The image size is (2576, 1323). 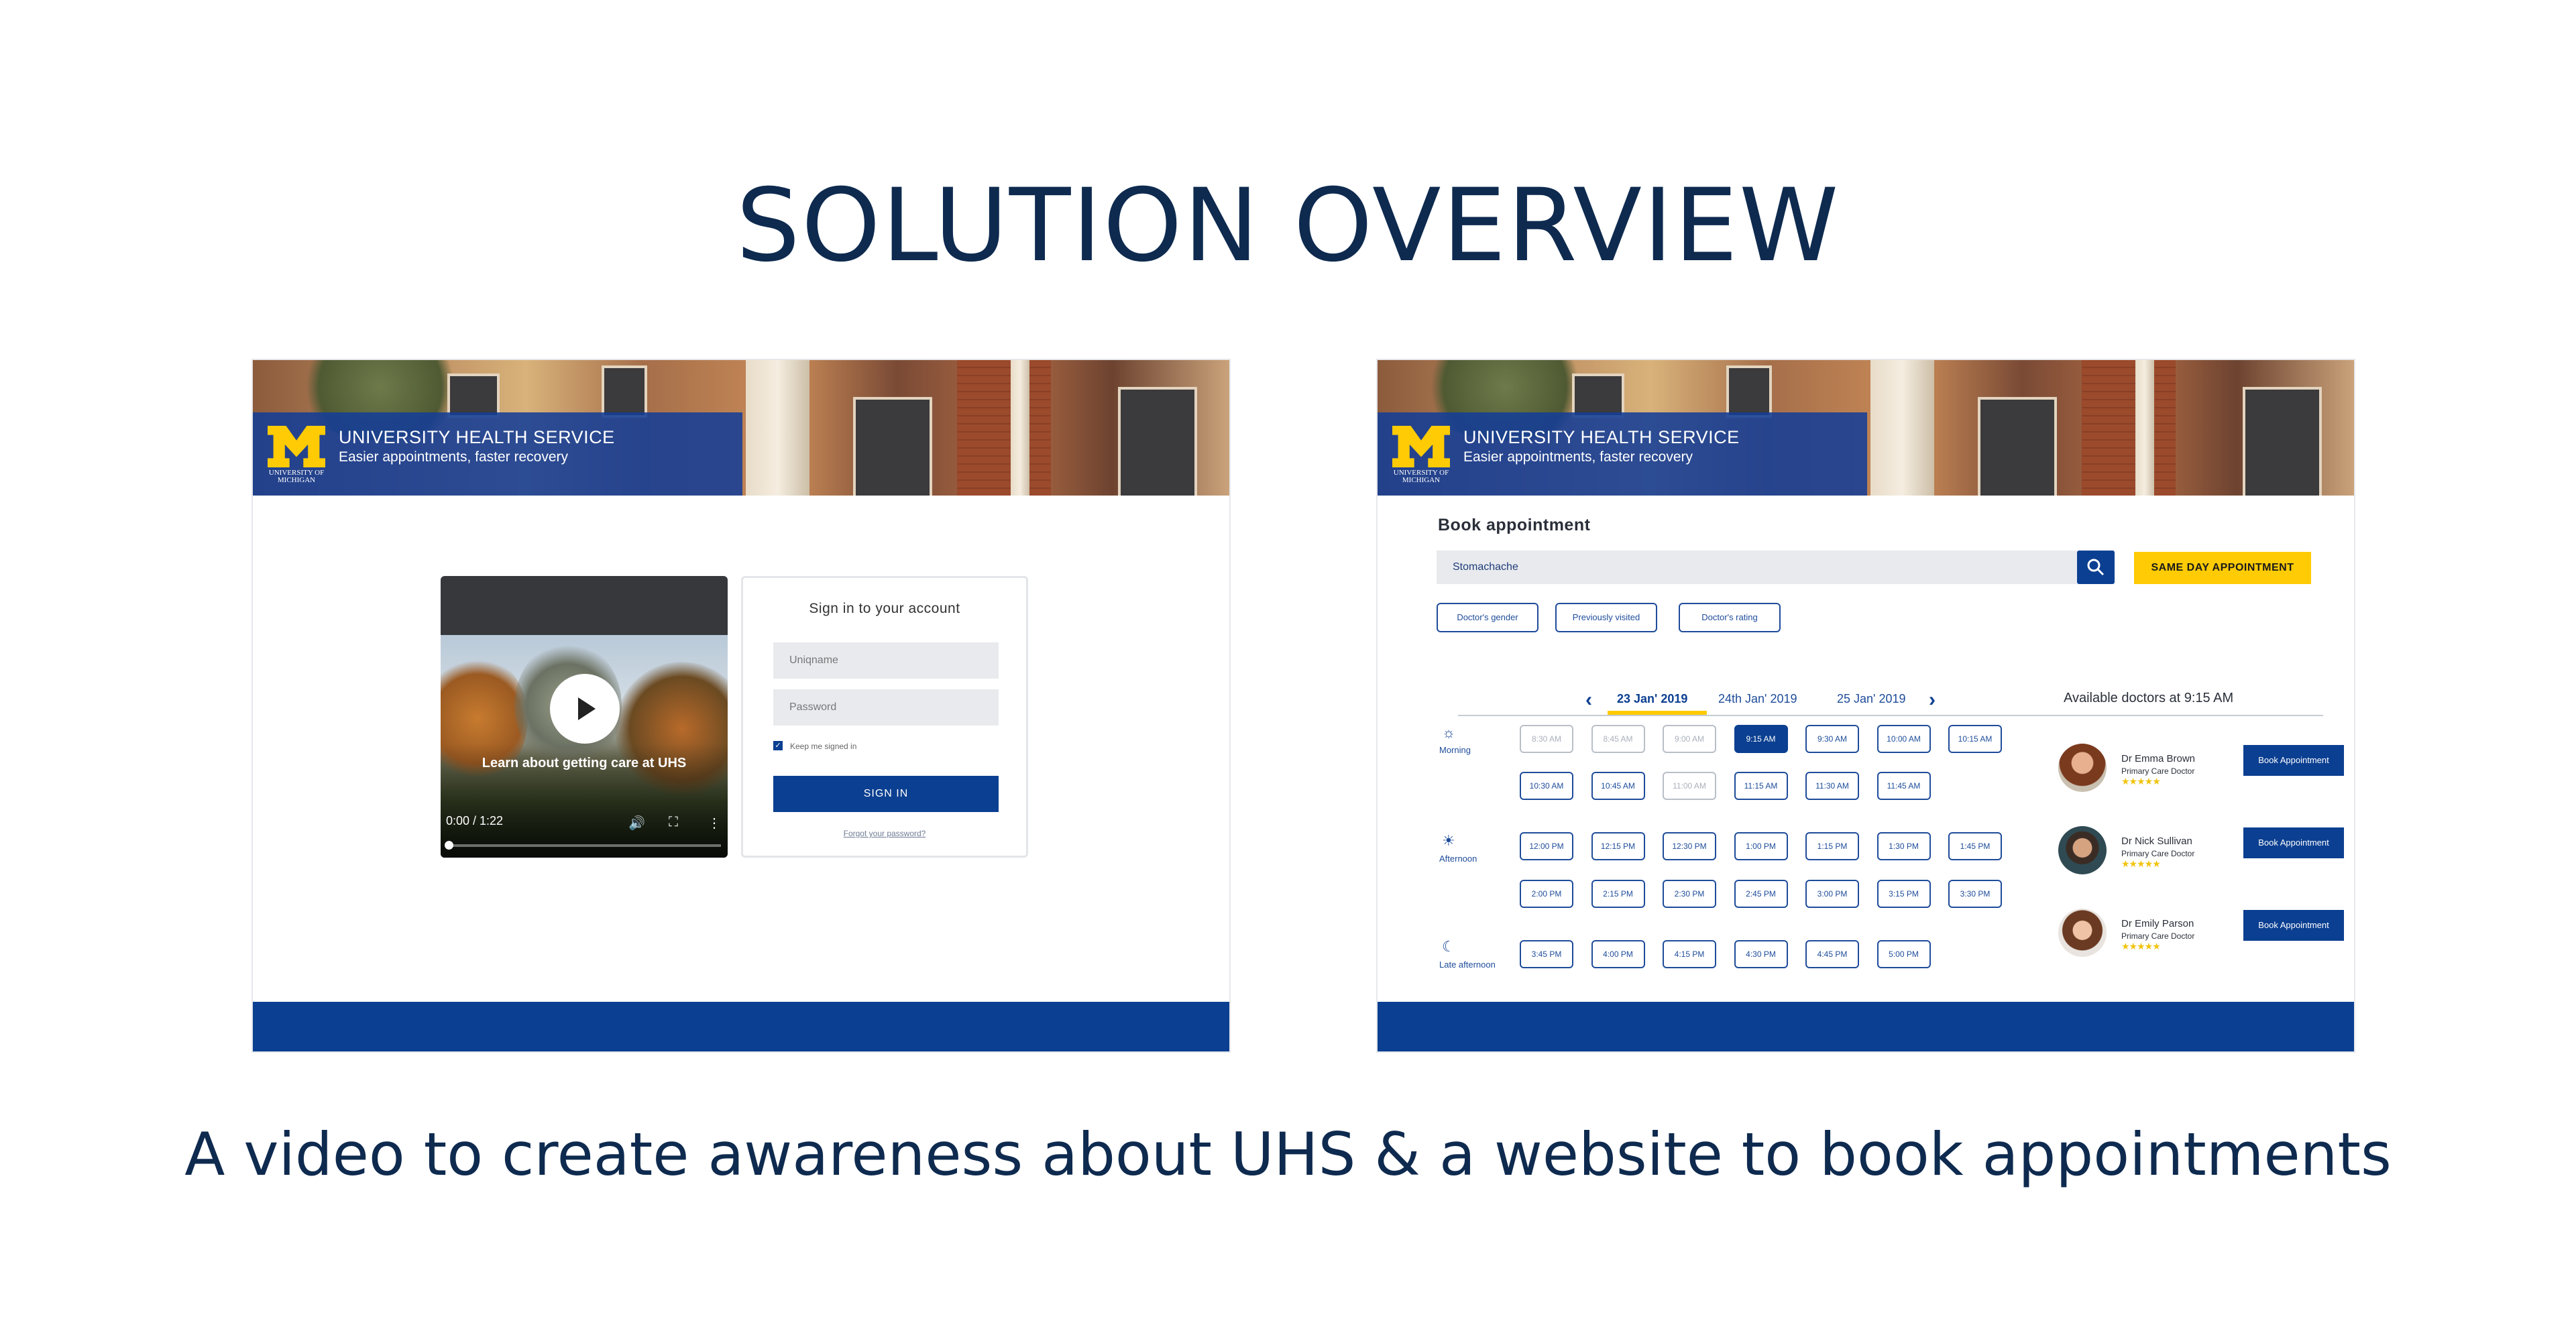 I want to click on filter-previously-visited: Previously visited, so click(x=1606, y=617).